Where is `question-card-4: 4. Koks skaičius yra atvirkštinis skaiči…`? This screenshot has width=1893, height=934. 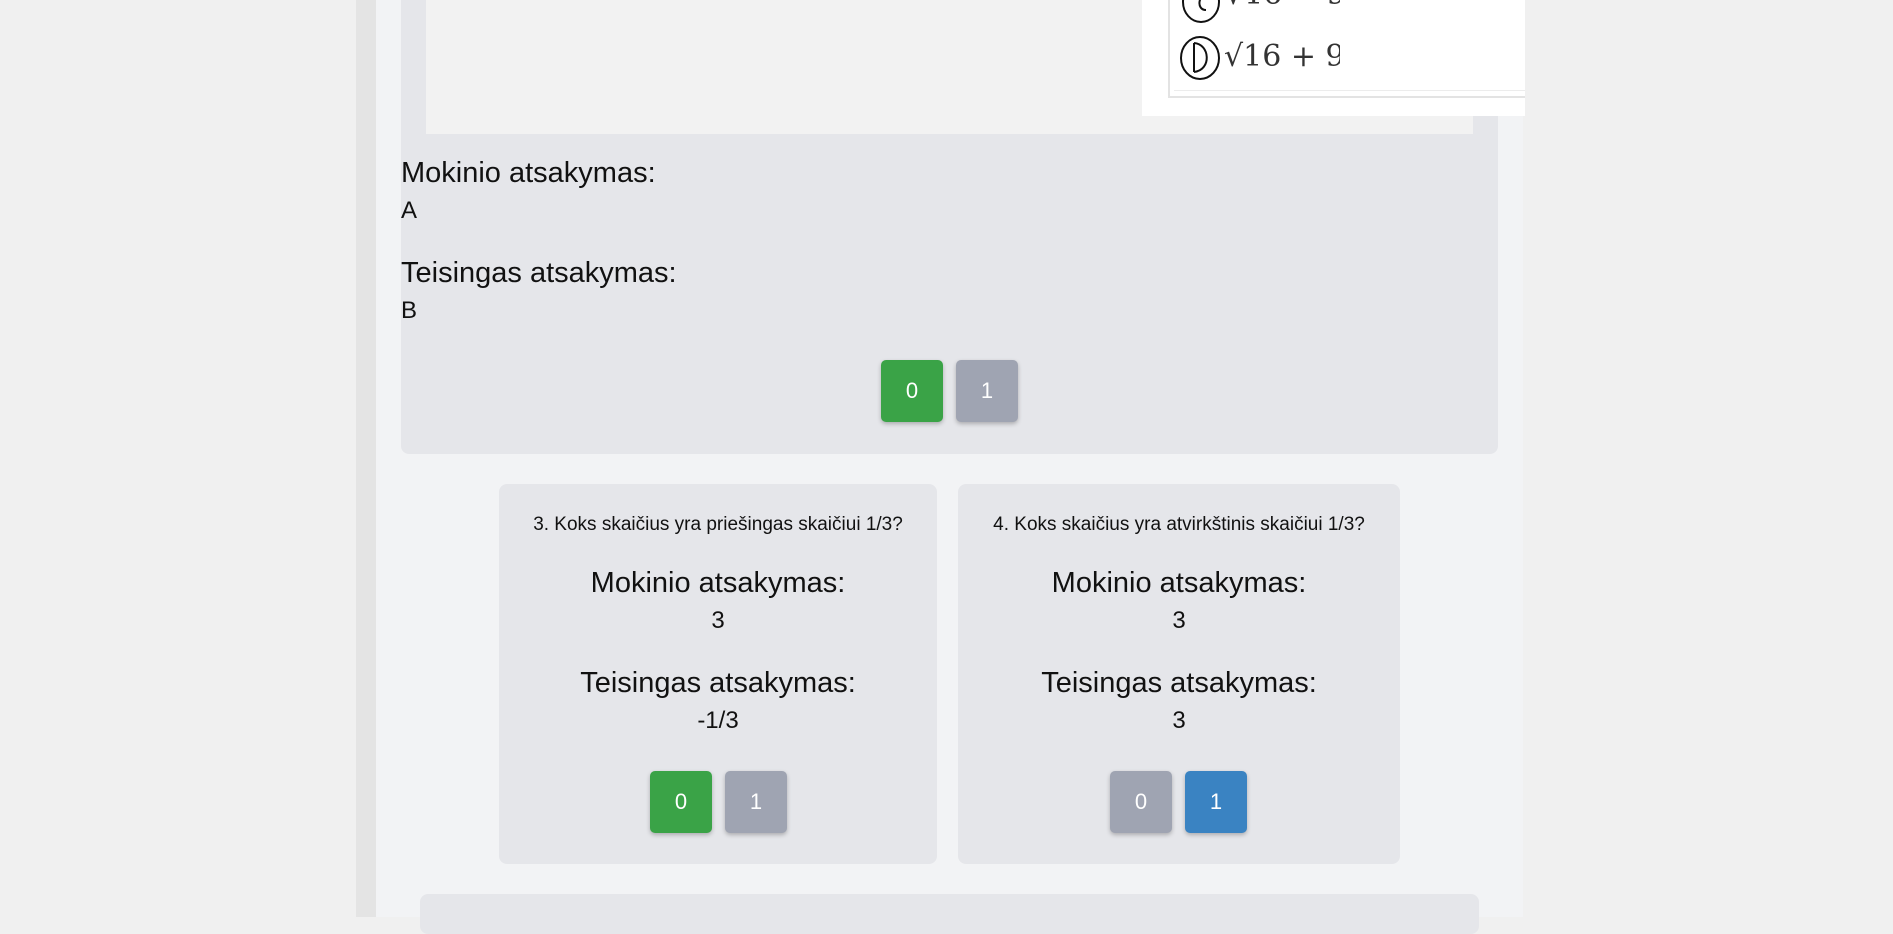 question-card-4: 4. Koks skaičius yra atvirkštinis skaiči… is located at coordinates (1179, 674).